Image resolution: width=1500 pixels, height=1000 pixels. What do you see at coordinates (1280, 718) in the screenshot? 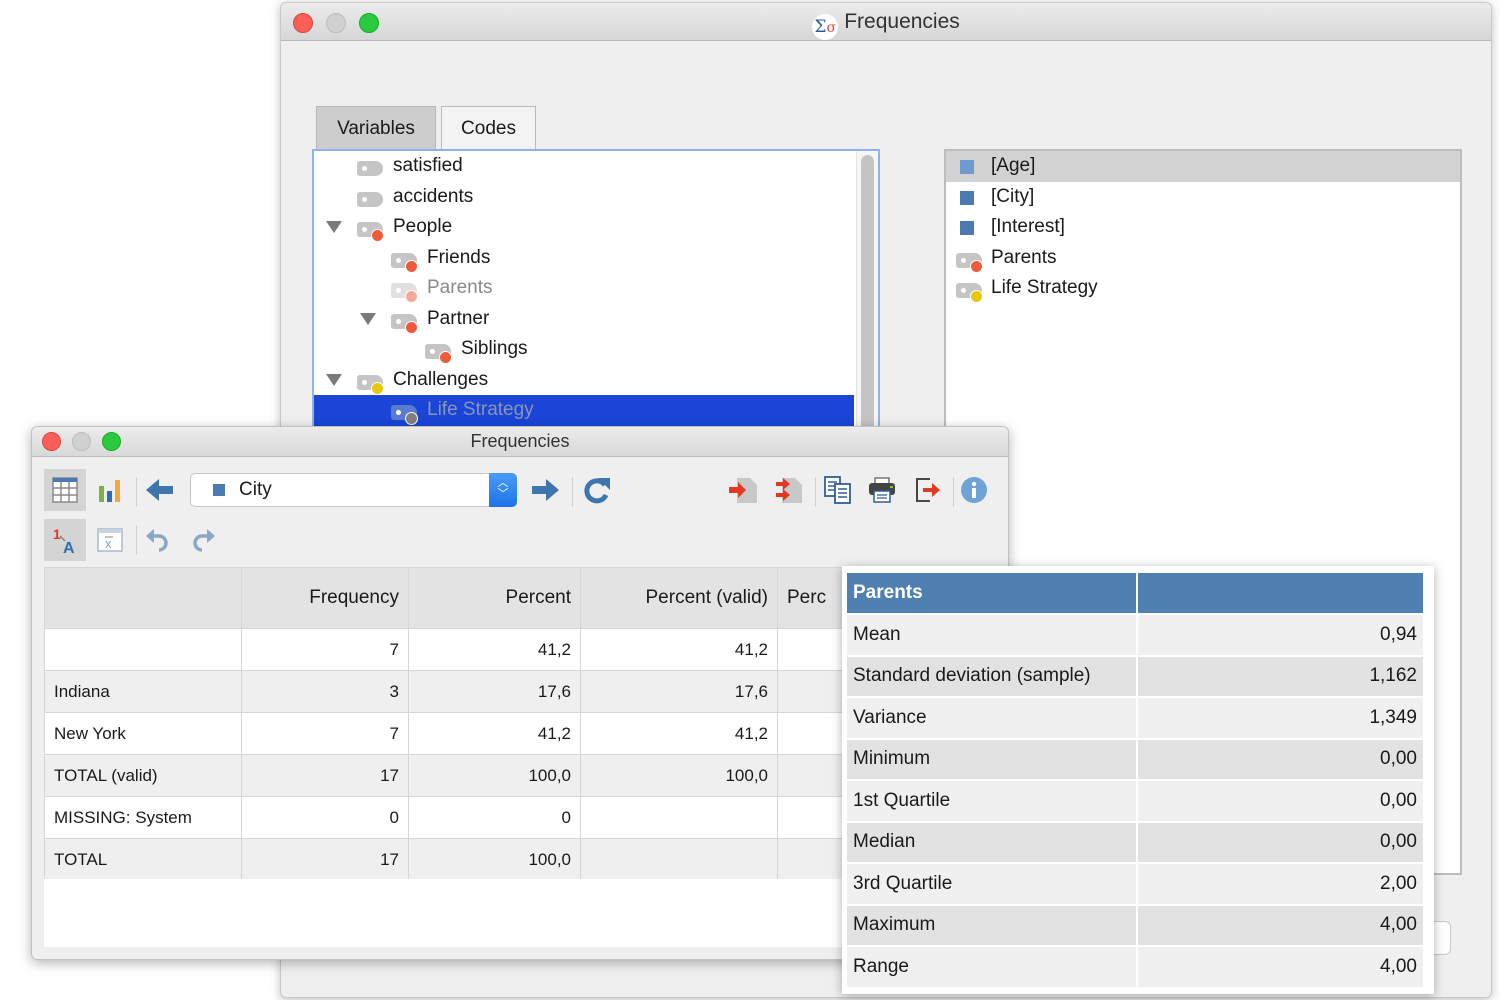
I see `statistic-value: 1,349` at bounding box center [1280, 718].